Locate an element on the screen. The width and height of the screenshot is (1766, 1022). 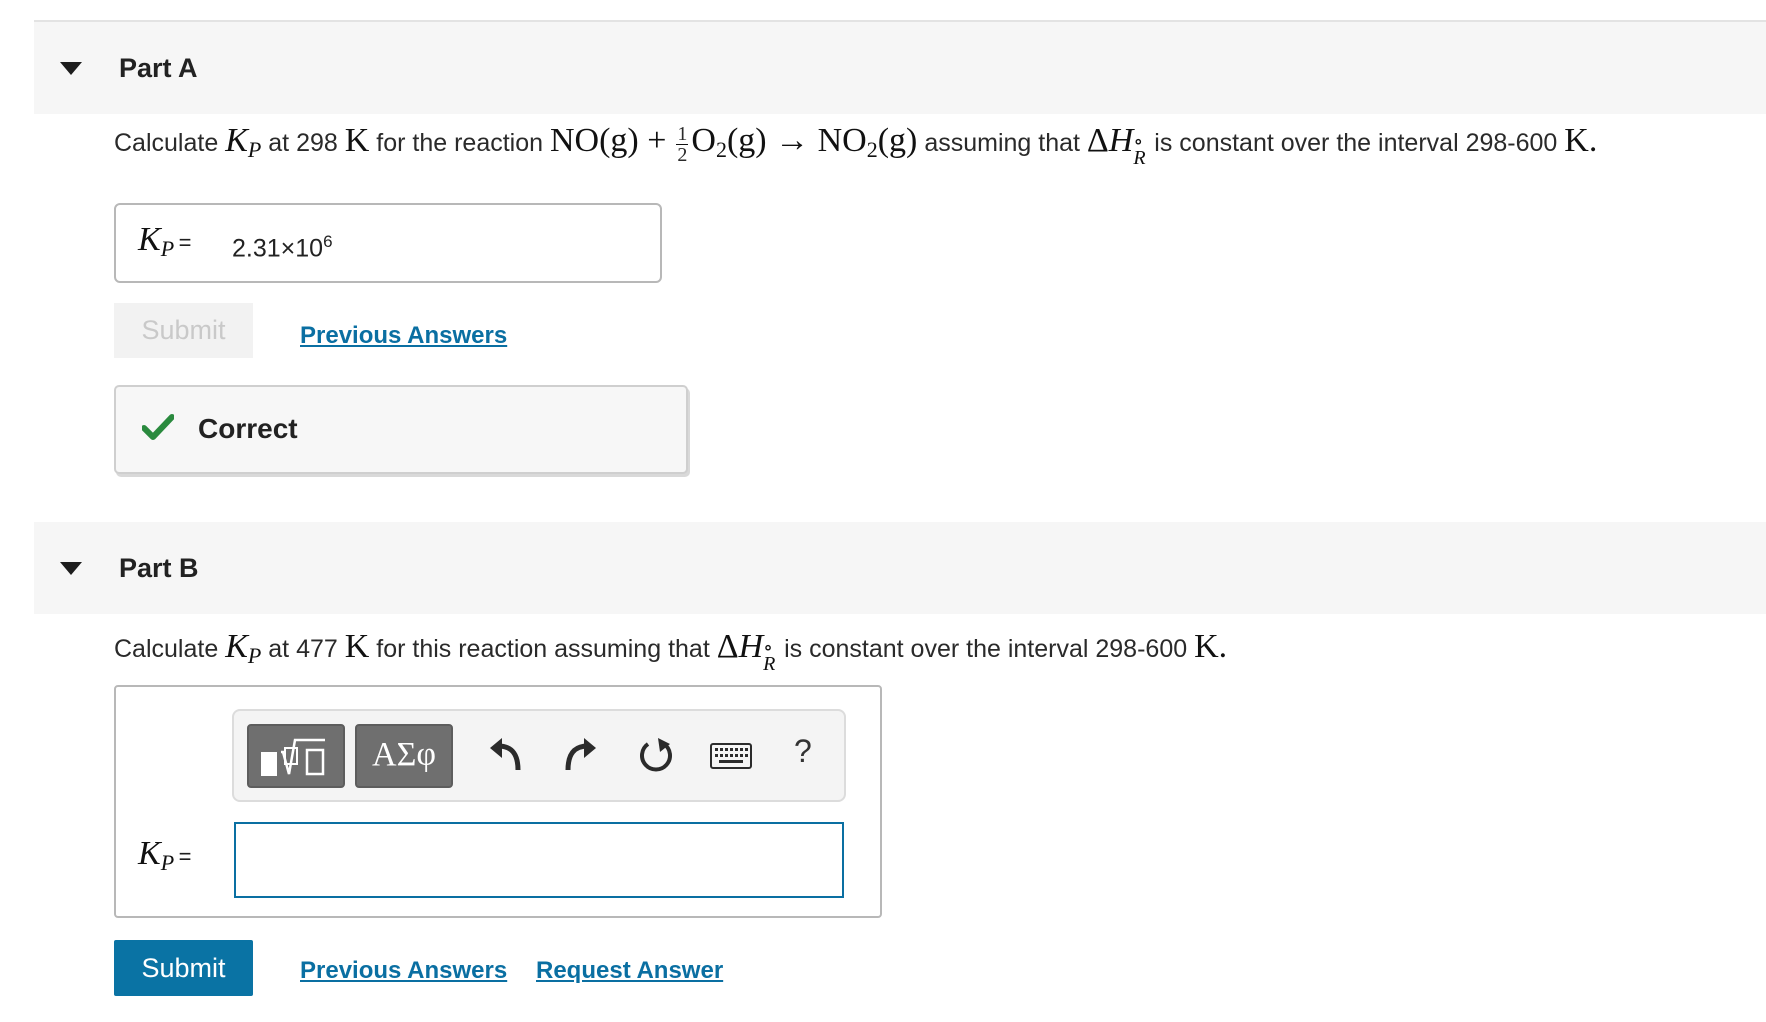
part-a-previous-answers-link: Previous Answers is located at coordinates (403, 336).